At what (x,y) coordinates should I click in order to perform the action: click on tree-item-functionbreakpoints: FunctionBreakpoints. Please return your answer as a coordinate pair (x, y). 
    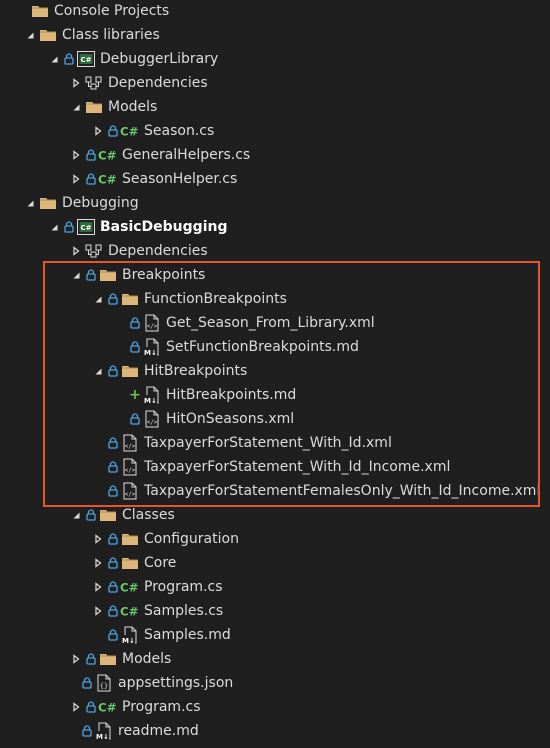
    Looking at the image, I should click on (275, 299).